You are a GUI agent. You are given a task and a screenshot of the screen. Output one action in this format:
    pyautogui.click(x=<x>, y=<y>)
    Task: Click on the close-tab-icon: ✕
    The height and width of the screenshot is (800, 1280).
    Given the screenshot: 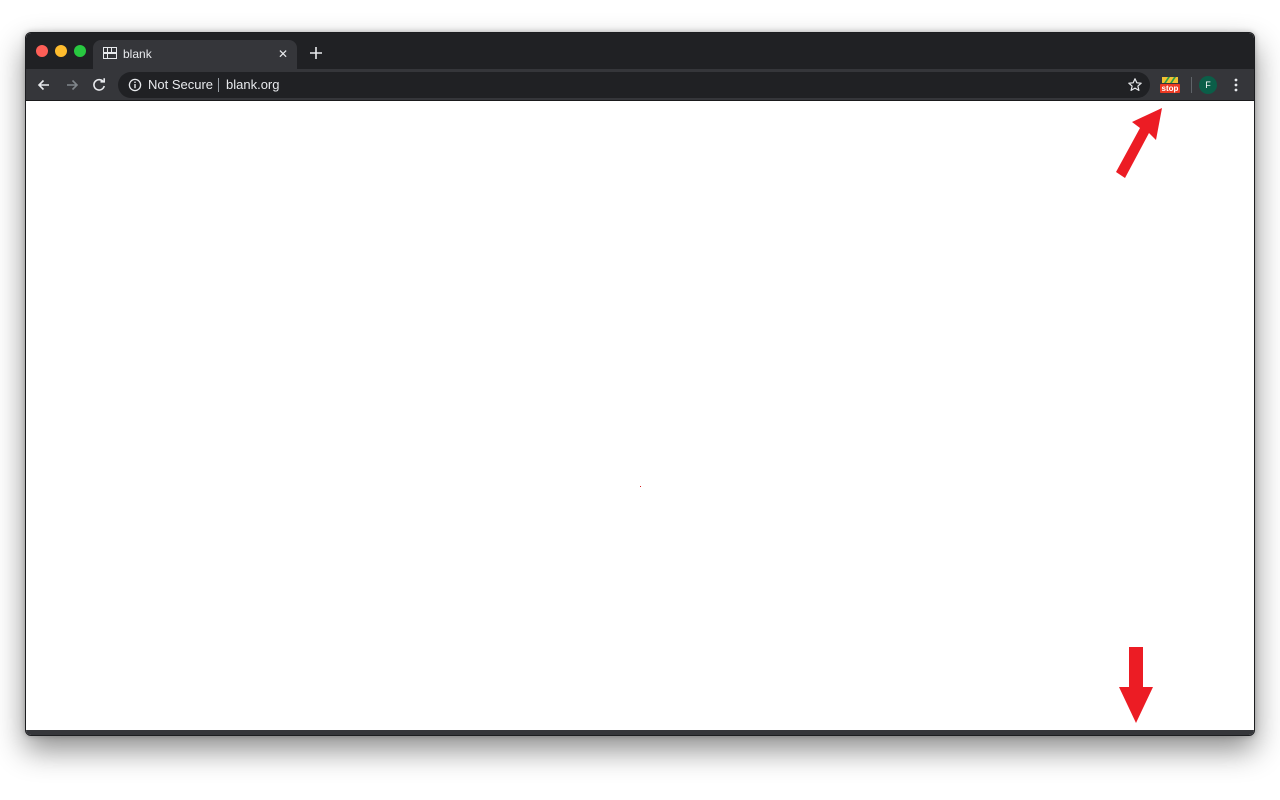 What is the action you would take?
    pyautogui.click(x=283, y=54)
    